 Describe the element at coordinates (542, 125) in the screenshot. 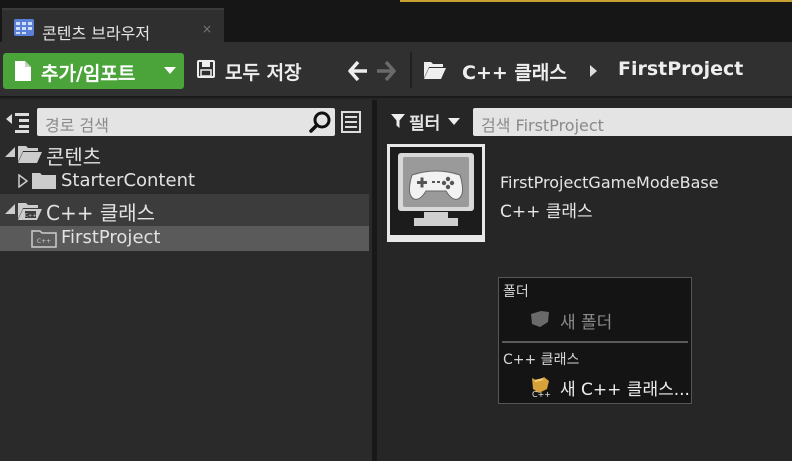

I see `asset-search-placeholder: 검색 FirstProject` at that location.